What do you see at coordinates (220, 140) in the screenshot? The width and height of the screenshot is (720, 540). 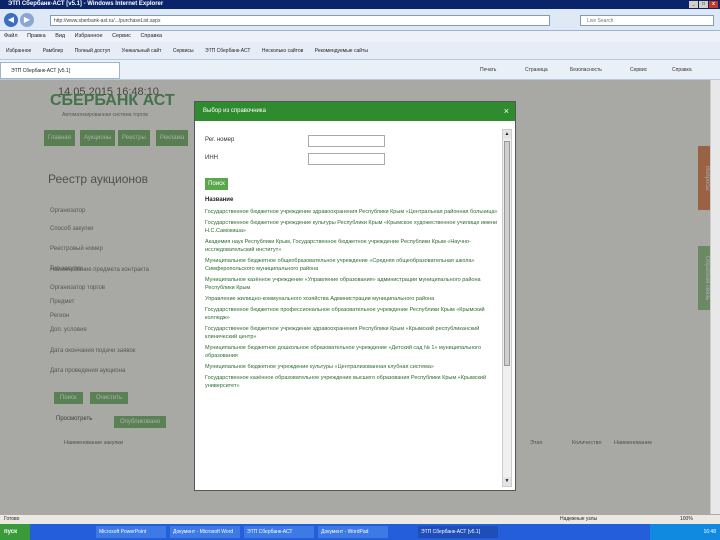 I see `reg-number-label: Рег. номер` at bounding box center [220, 140].